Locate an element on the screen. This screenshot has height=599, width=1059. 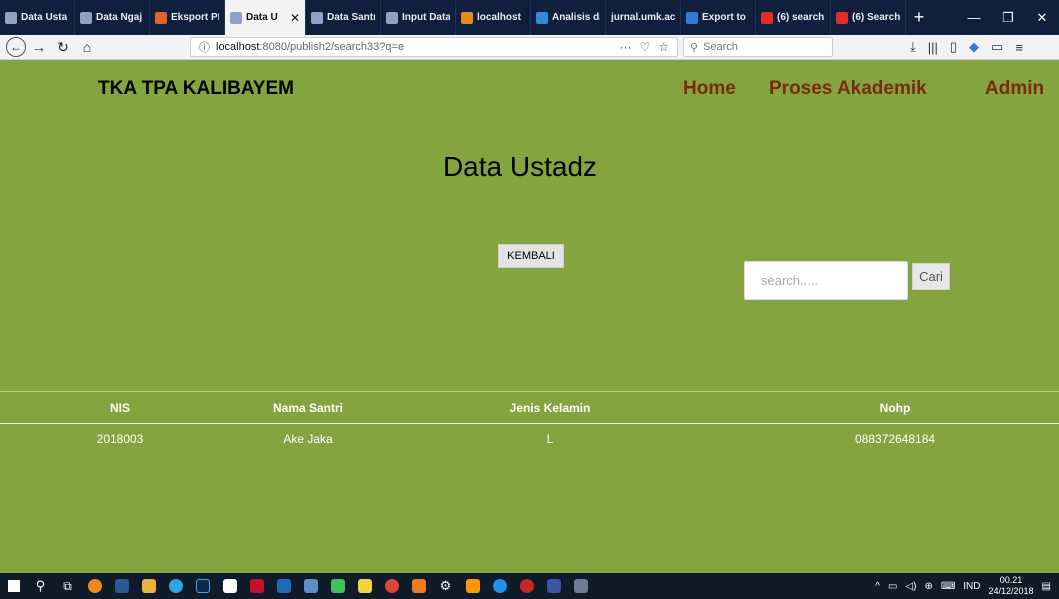
sublime-icon is located at coordinates (472, 586).